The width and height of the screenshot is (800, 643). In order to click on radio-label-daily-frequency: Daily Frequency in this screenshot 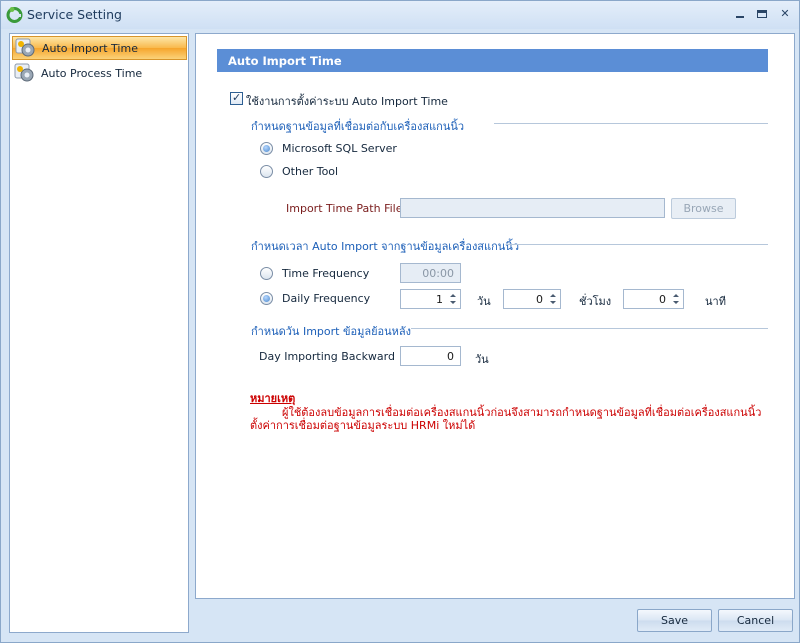, I will do `click(326, 298)`.